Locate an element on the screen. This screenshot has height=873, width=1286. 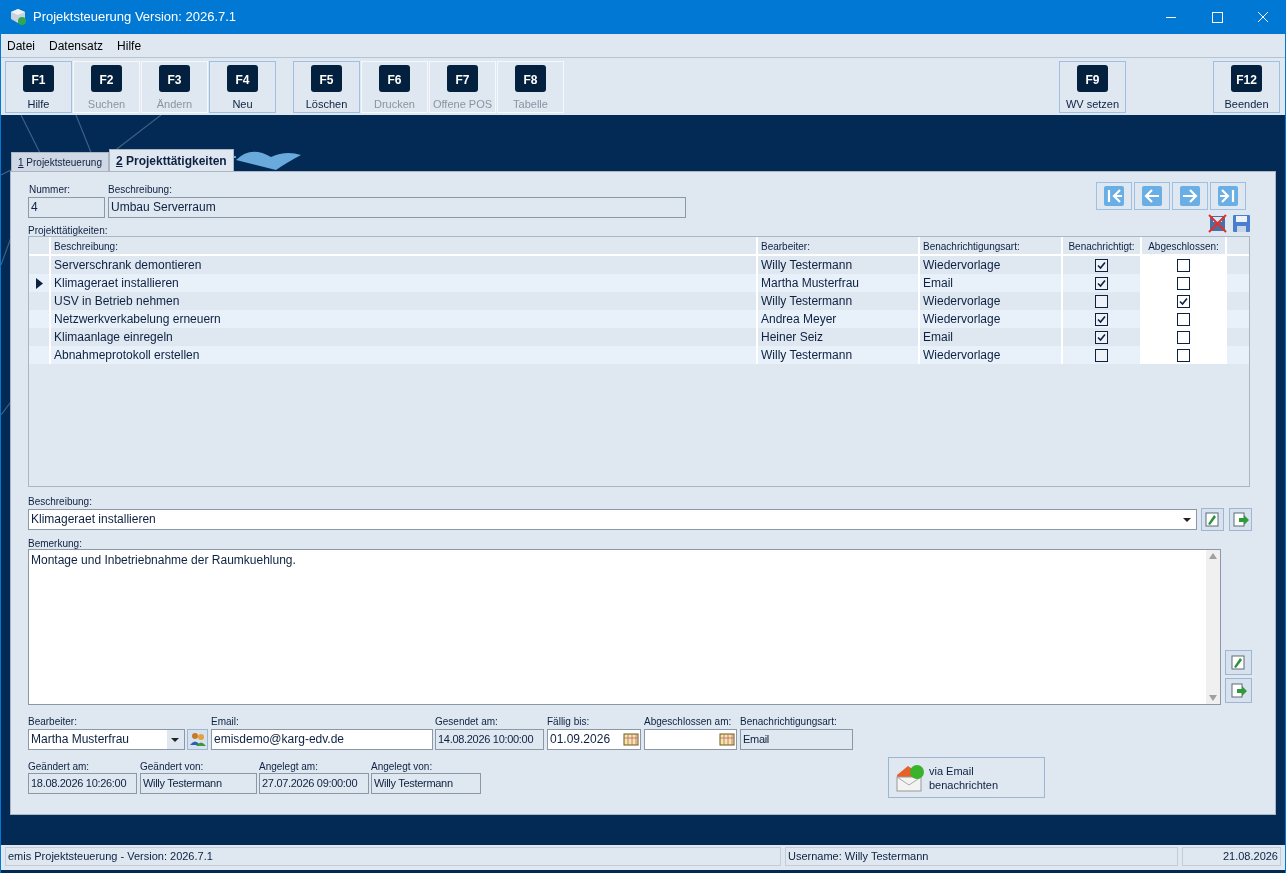
assignee-combo: Martha Musterfrau is located at coordinates (106, 739).